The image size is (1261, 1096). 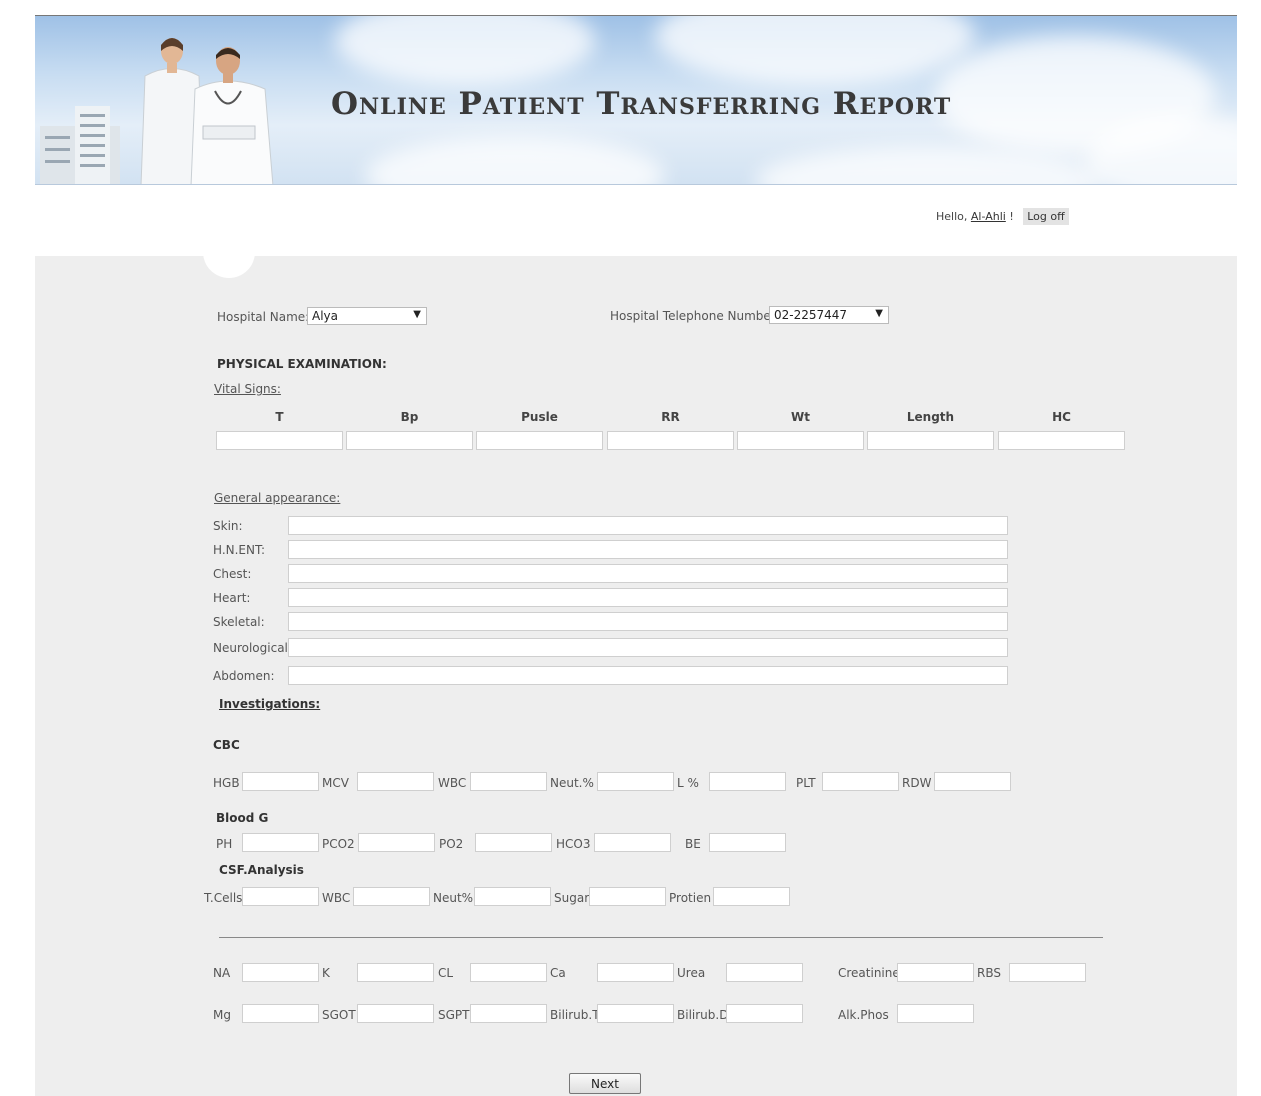 What do you see at coordinates (811, 315) in the screenshot?
I see `hospital-phone-value: 02-2257447` at bounding box center [811, 315].